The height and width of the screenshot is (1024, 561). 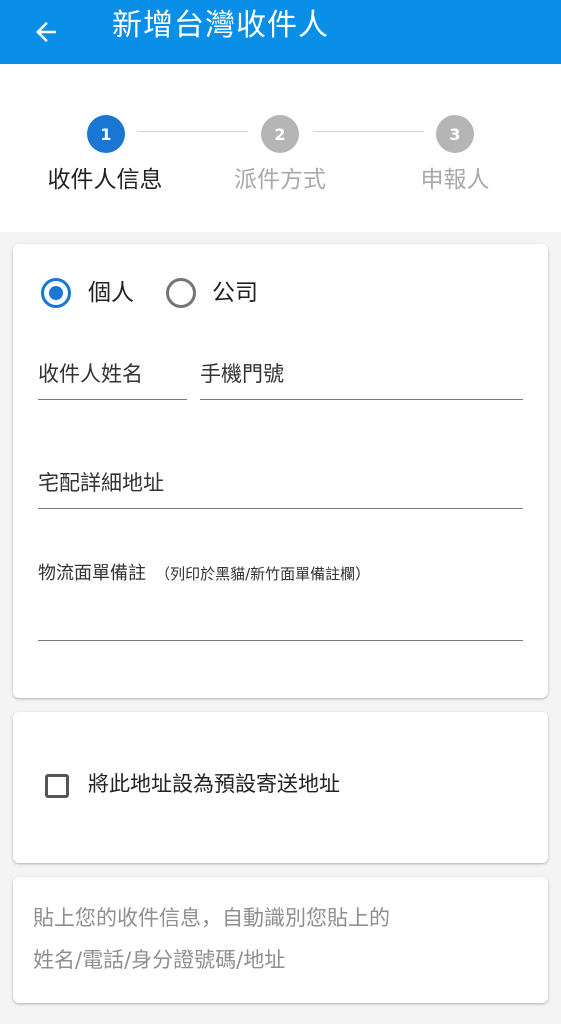 I want to click on step-2-label: 派件方式, so click(x=280, y=180).